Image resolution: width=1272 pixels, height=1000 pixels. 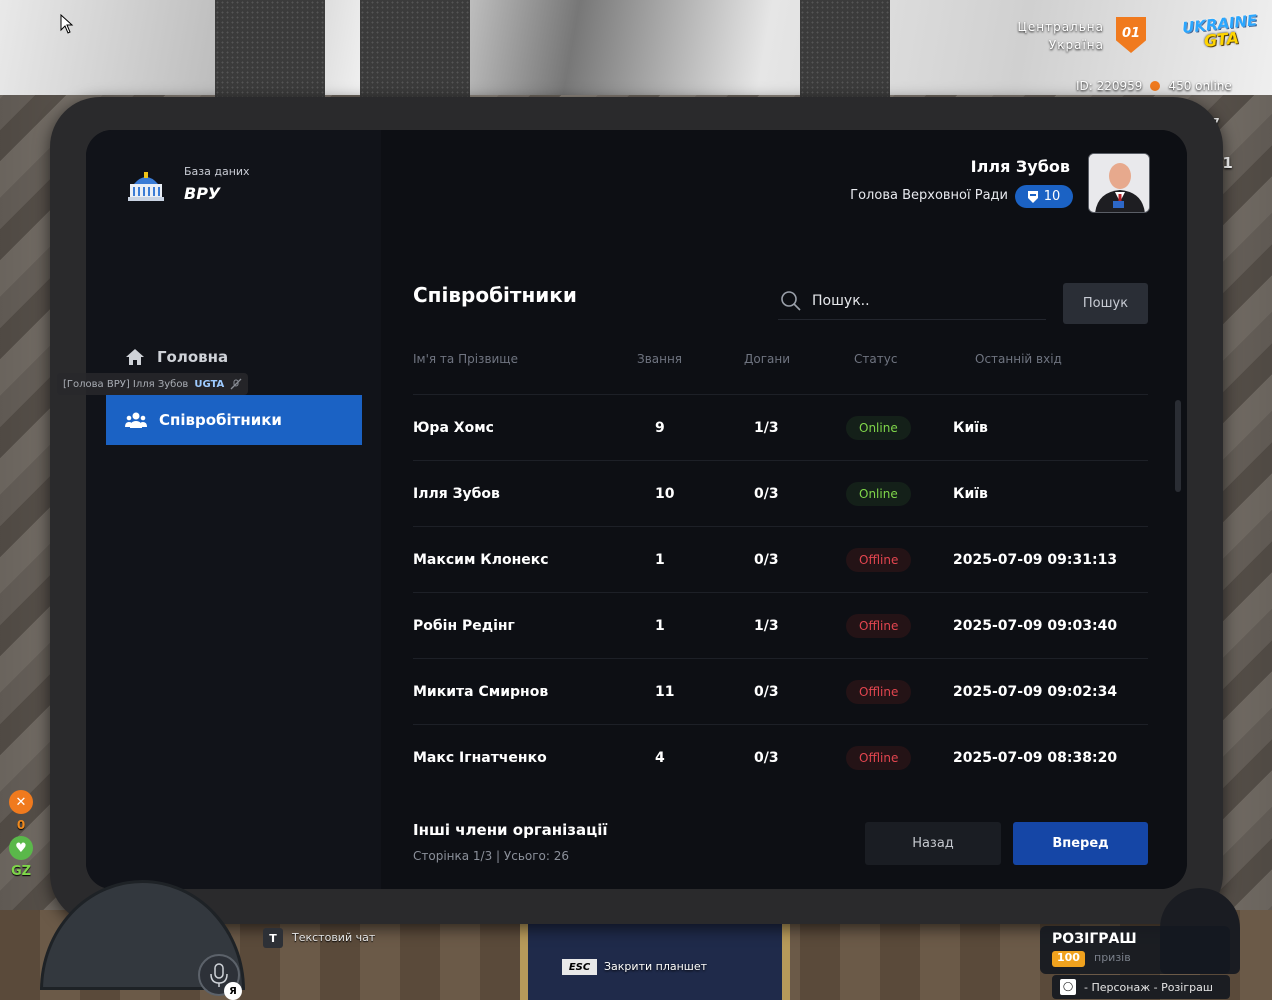 I want to click on employee-last-login: 2025-07-09 09:31:13, so click(x=1035, y=560).